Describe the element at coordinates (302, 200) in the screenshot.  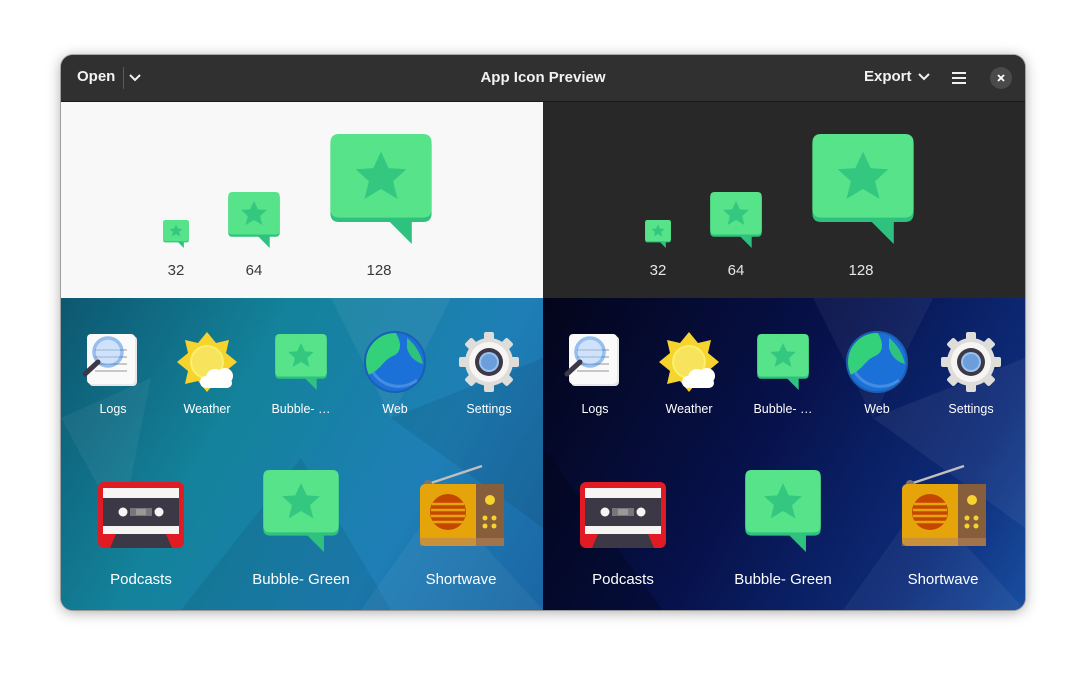
I see `light-size-preview: 32 64 128` at that location.